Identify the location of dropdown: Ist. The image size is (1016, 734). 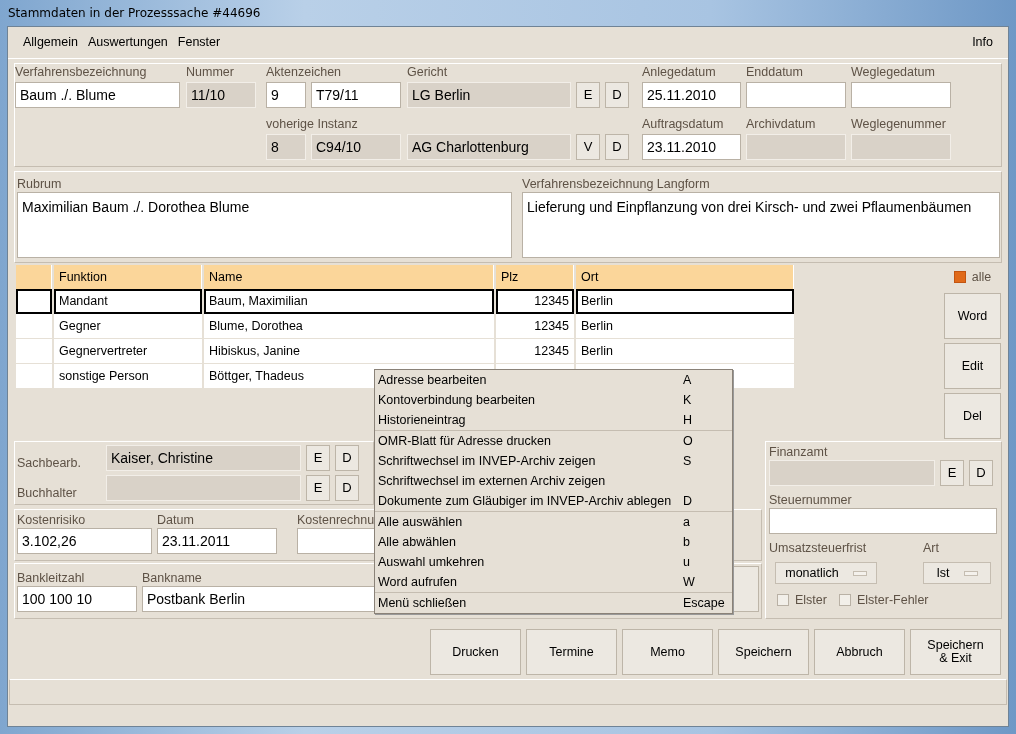
(957, 573).